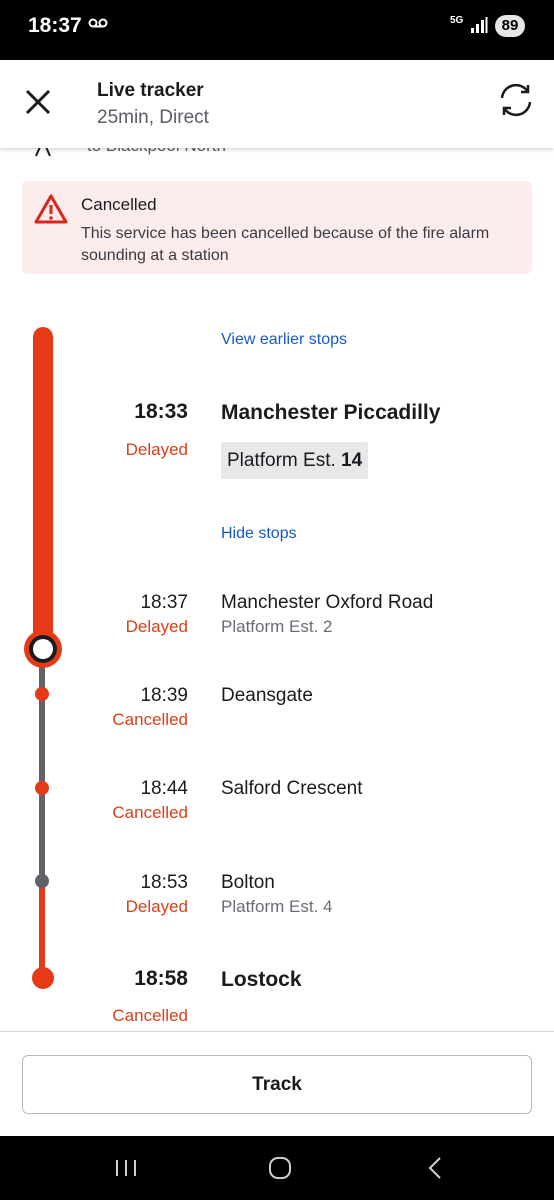 This screenshot has width=554, height=1200. What do you see at coordinates (98, 23) in the screenshot?
I see `voicemail-icon` at bounding box center [98, 23].